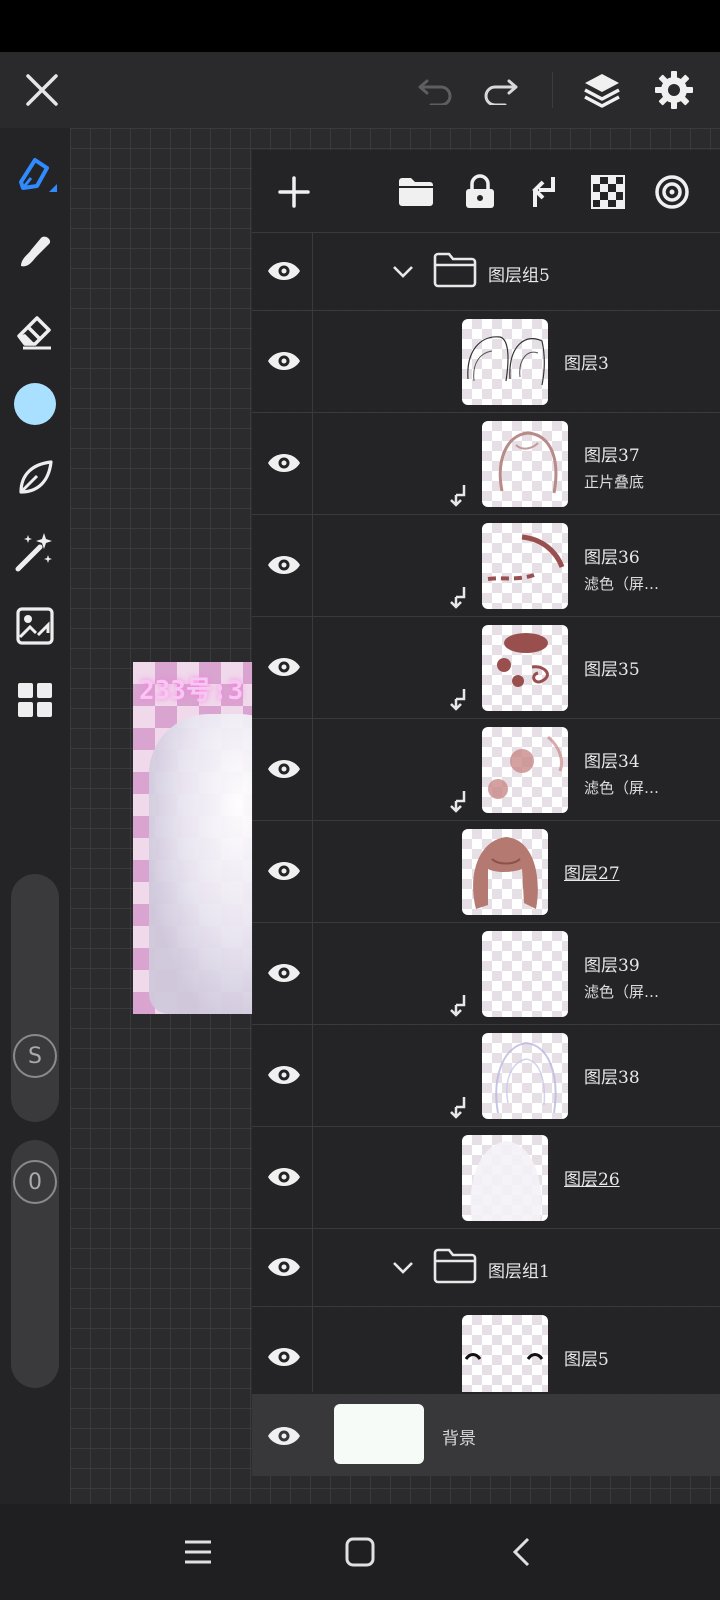  I want to click on recent-apps-icon, so click(198, 1552).